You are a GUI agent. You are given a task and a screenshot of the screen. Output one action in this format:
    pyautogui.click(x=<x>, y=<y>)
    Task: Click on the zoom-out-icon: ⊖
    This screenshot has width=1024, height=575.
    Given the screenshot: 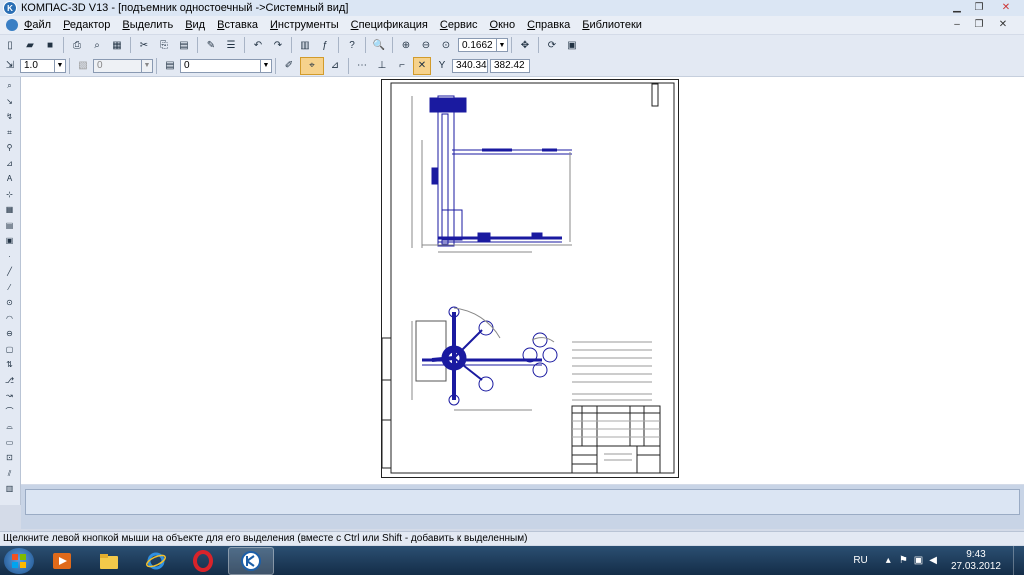 What is the action you would take?
    pyautogui.click(x=426, y=45)
    